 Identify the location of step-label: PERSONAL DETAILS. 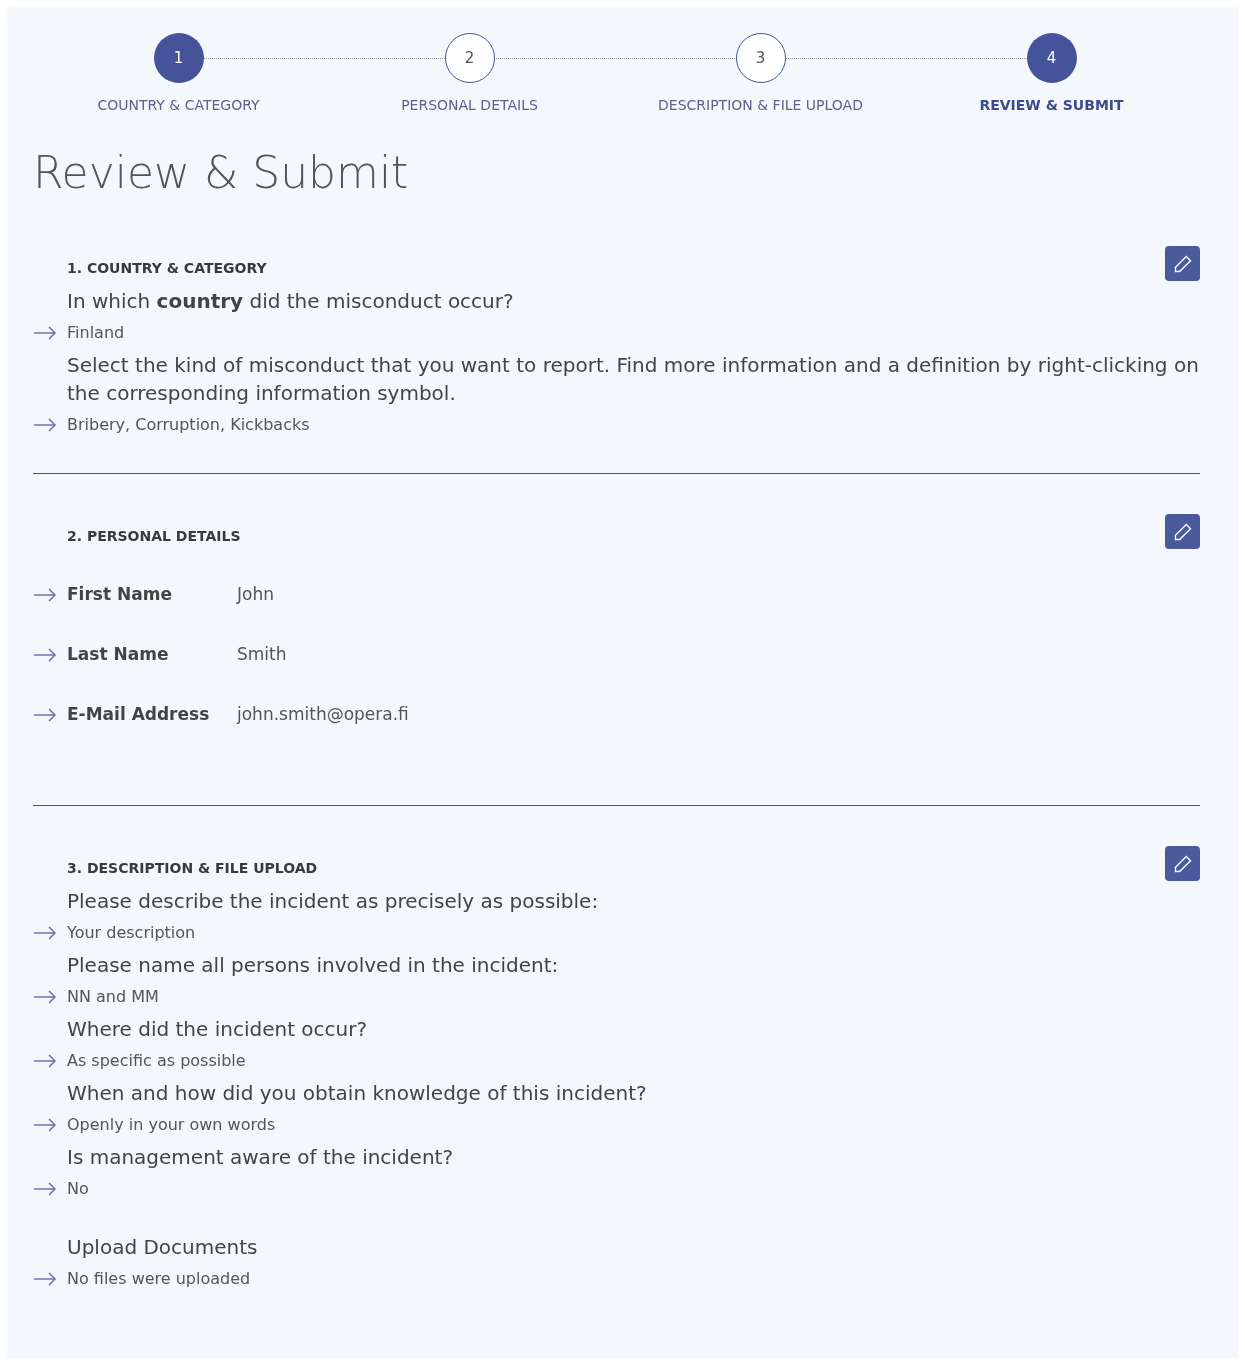
(469, 105).